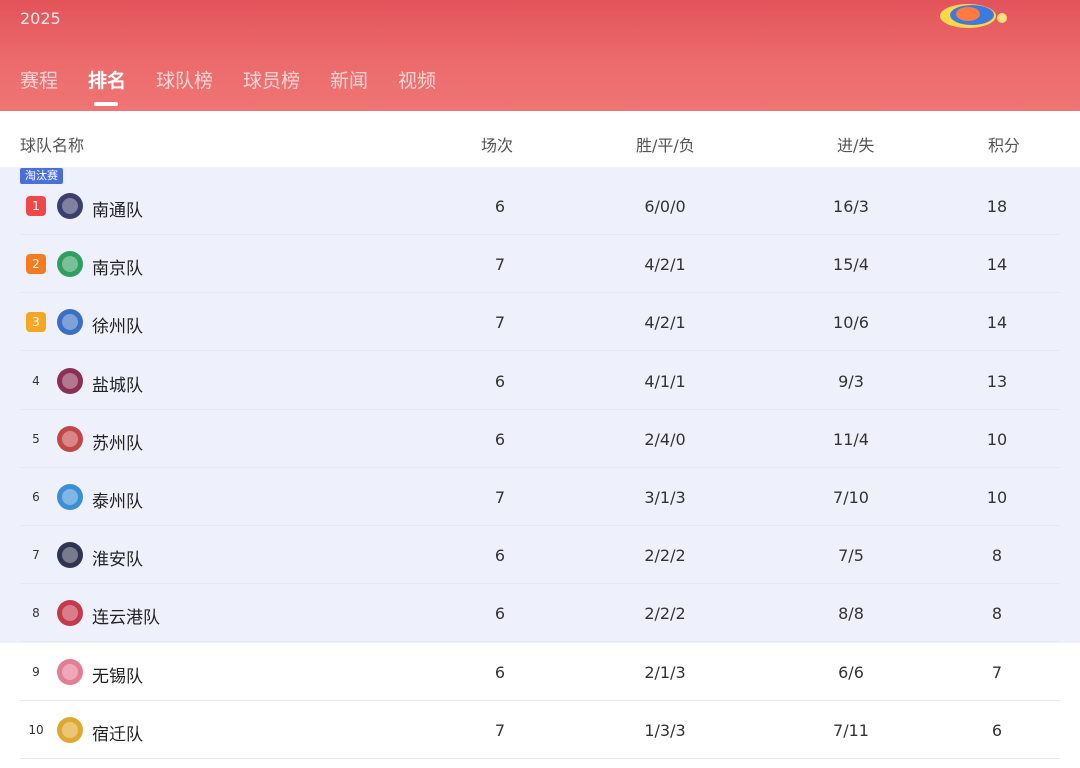 Image resolution: width=1080 pixels, height=768 pixels. Describe the element at coordinates (36, 206) in the screenshot. I see `rank-badge: 1` at that location.